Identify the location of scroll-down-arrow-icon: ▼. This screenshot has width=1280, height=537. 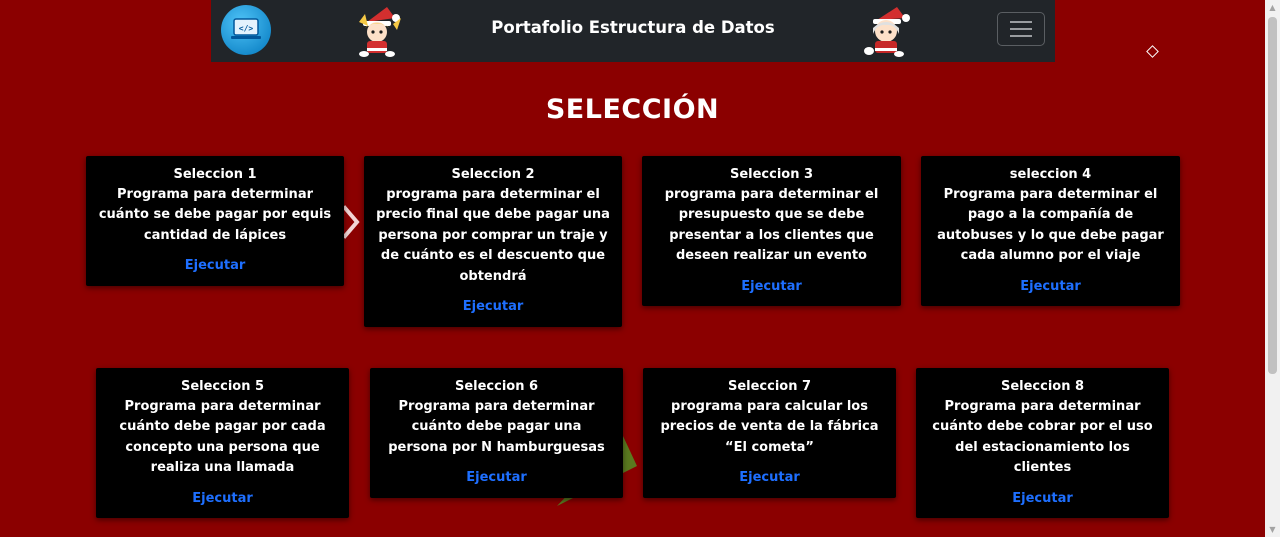
(1272, 529).